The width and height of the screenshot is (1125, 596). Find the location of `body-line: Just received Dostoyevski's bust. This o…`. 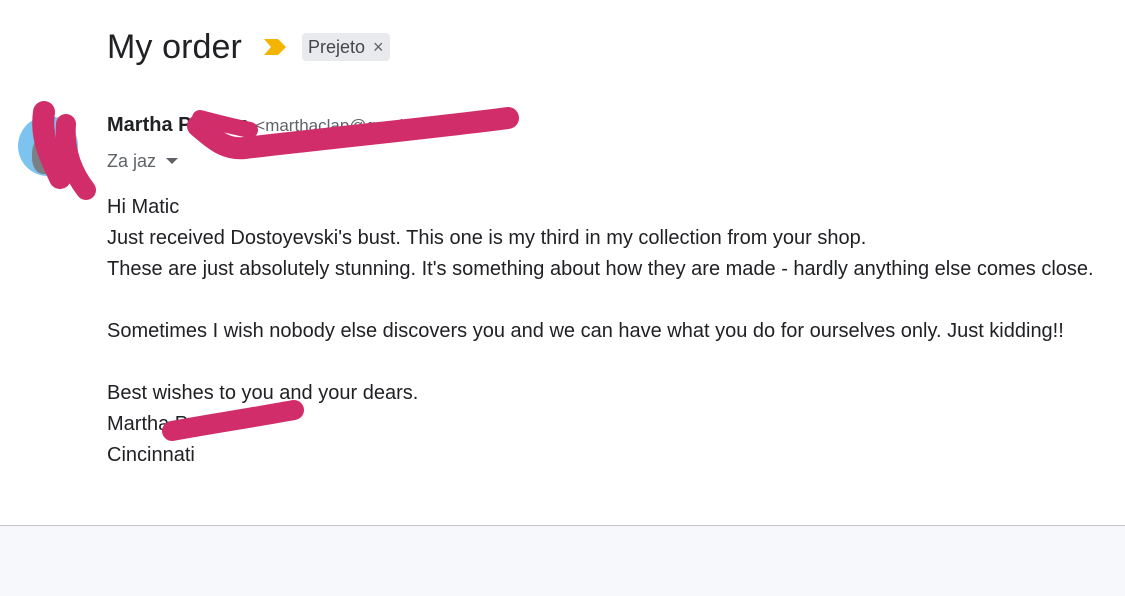

body-line: Just received Dostoyevski's bust. This o… is located at coordinates (487, 238).